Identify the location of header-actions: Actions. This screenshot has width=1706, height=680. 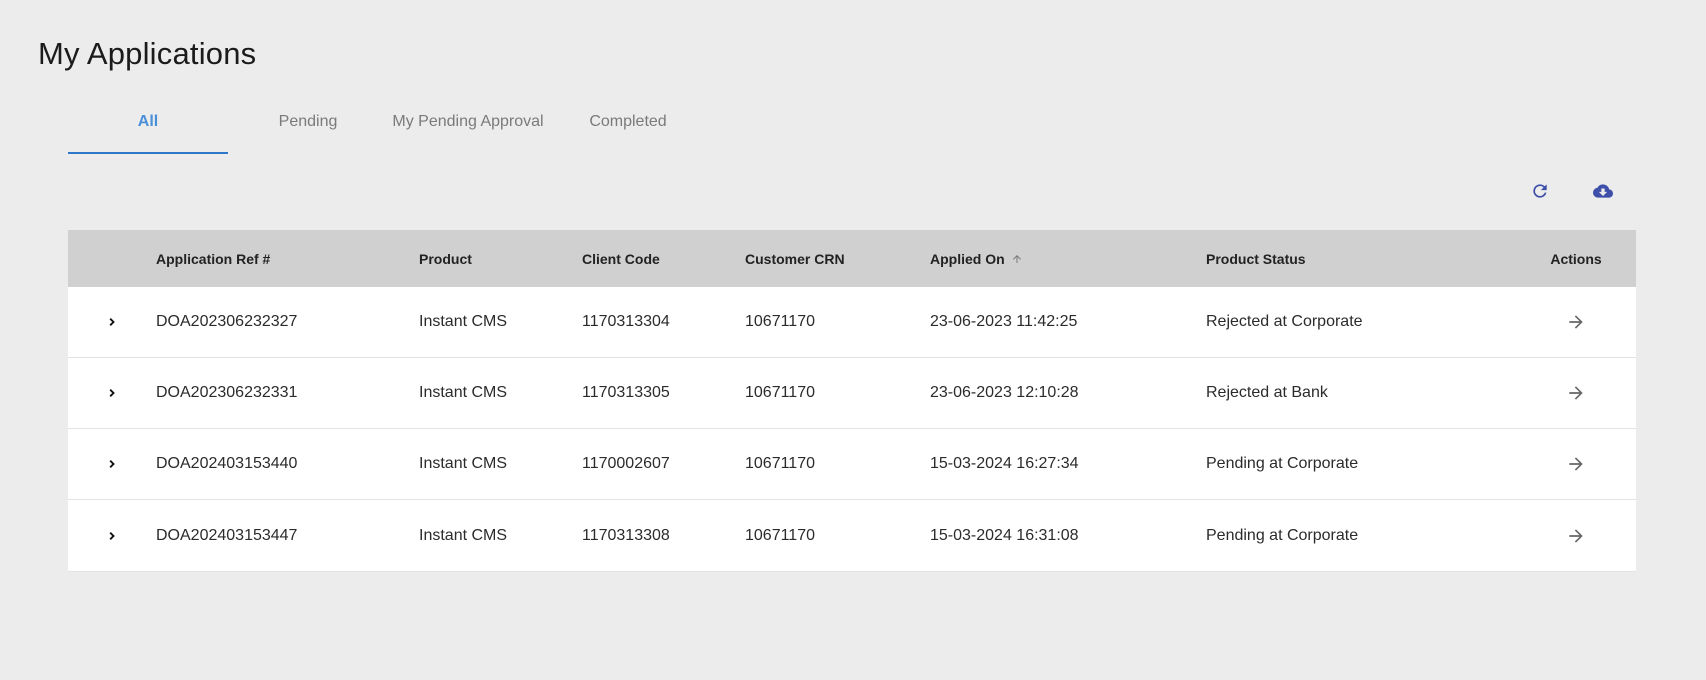
(1576, 258).